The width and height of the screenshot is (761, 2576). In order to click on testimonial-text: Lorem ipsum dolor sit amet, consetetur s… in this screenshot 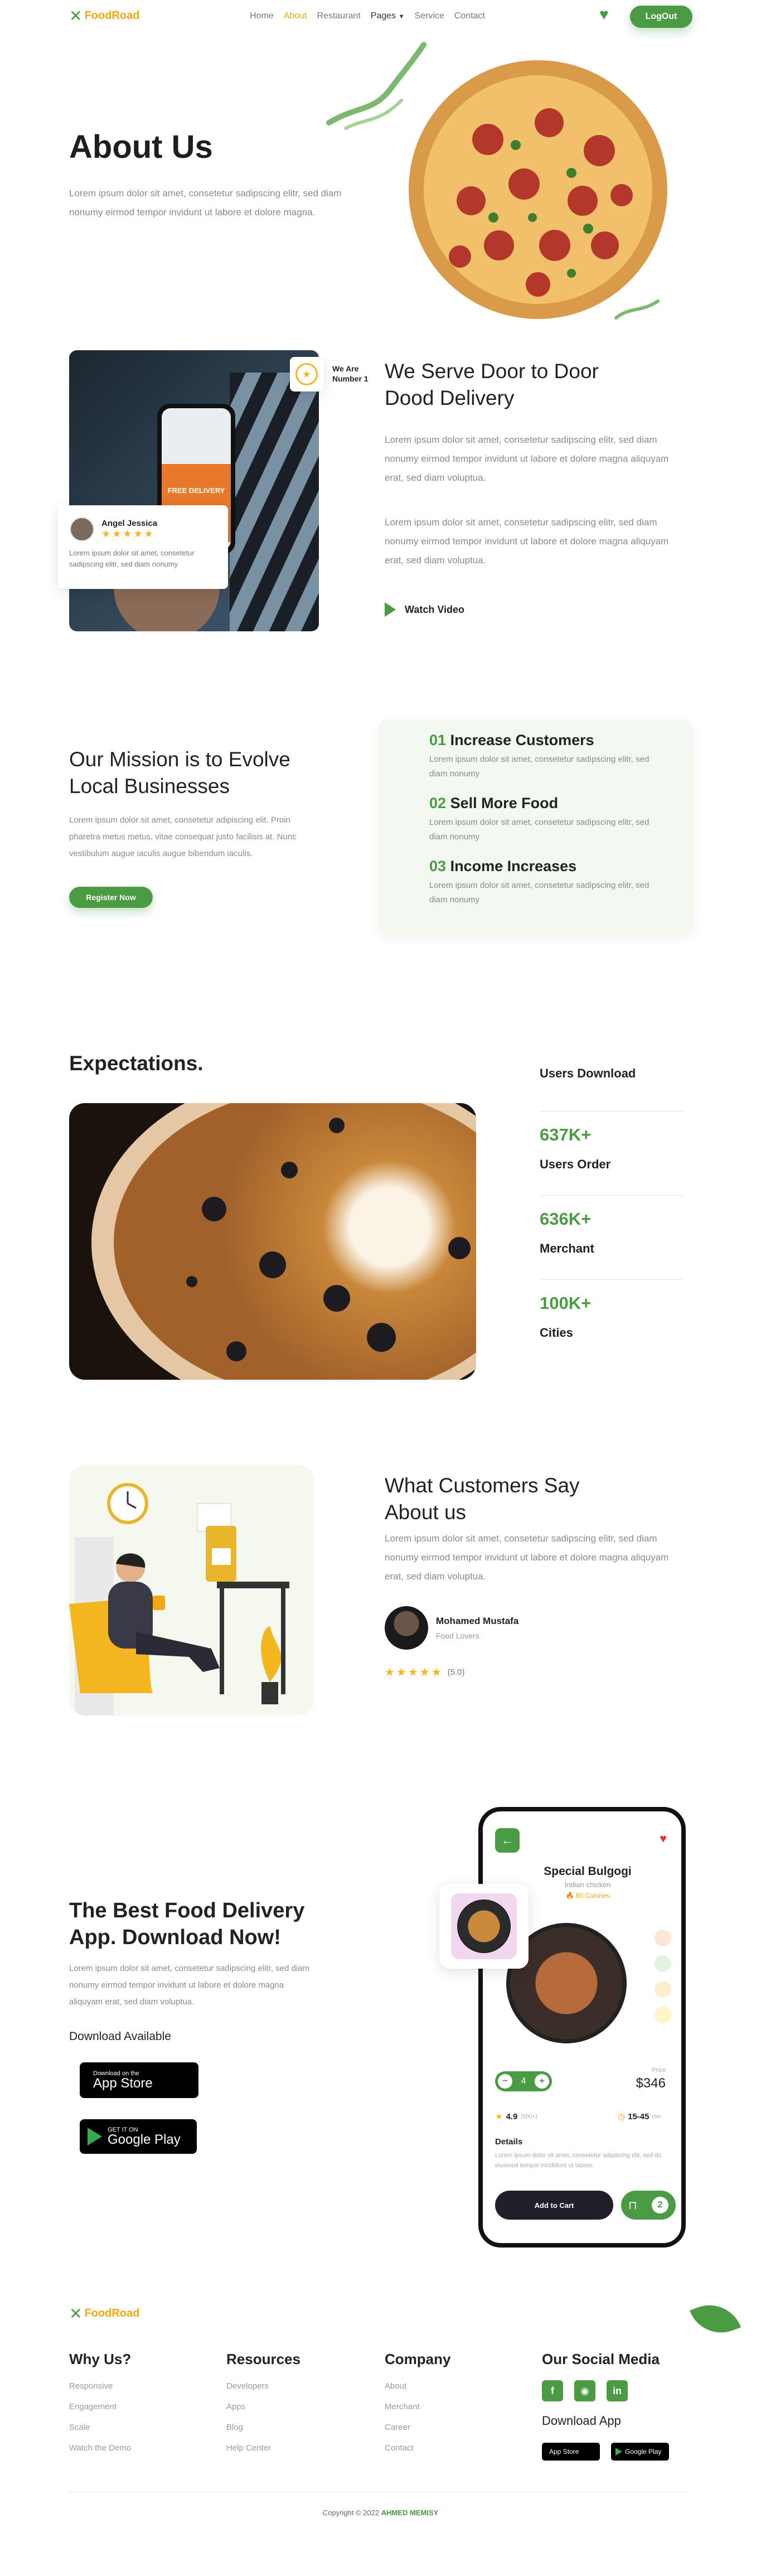, I will do `click(527, 1557)`.